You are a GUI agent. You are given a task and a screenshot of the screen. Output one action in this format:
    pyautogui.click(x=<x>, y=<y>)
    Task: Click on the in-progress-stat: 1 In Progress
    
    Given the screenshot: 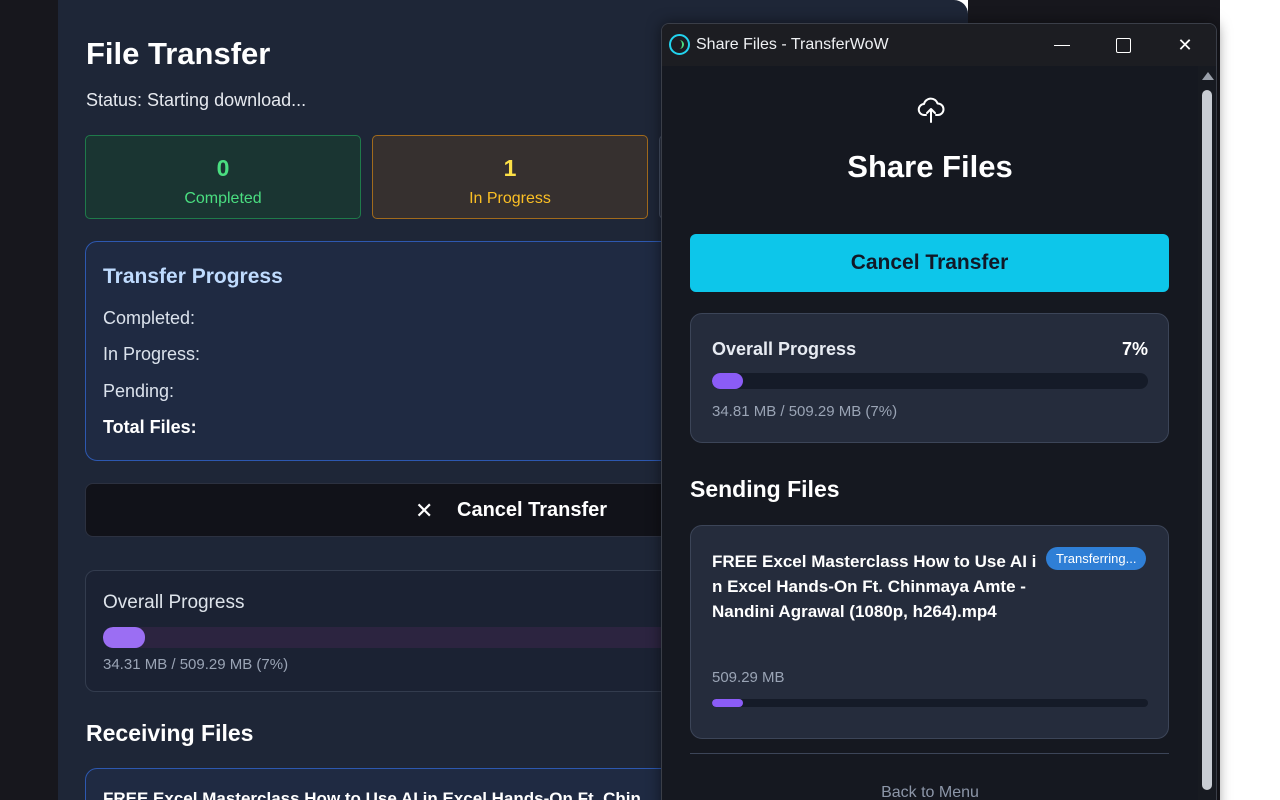 What is the action you would take?
    pyautogui.click(x=510, y=177)
    